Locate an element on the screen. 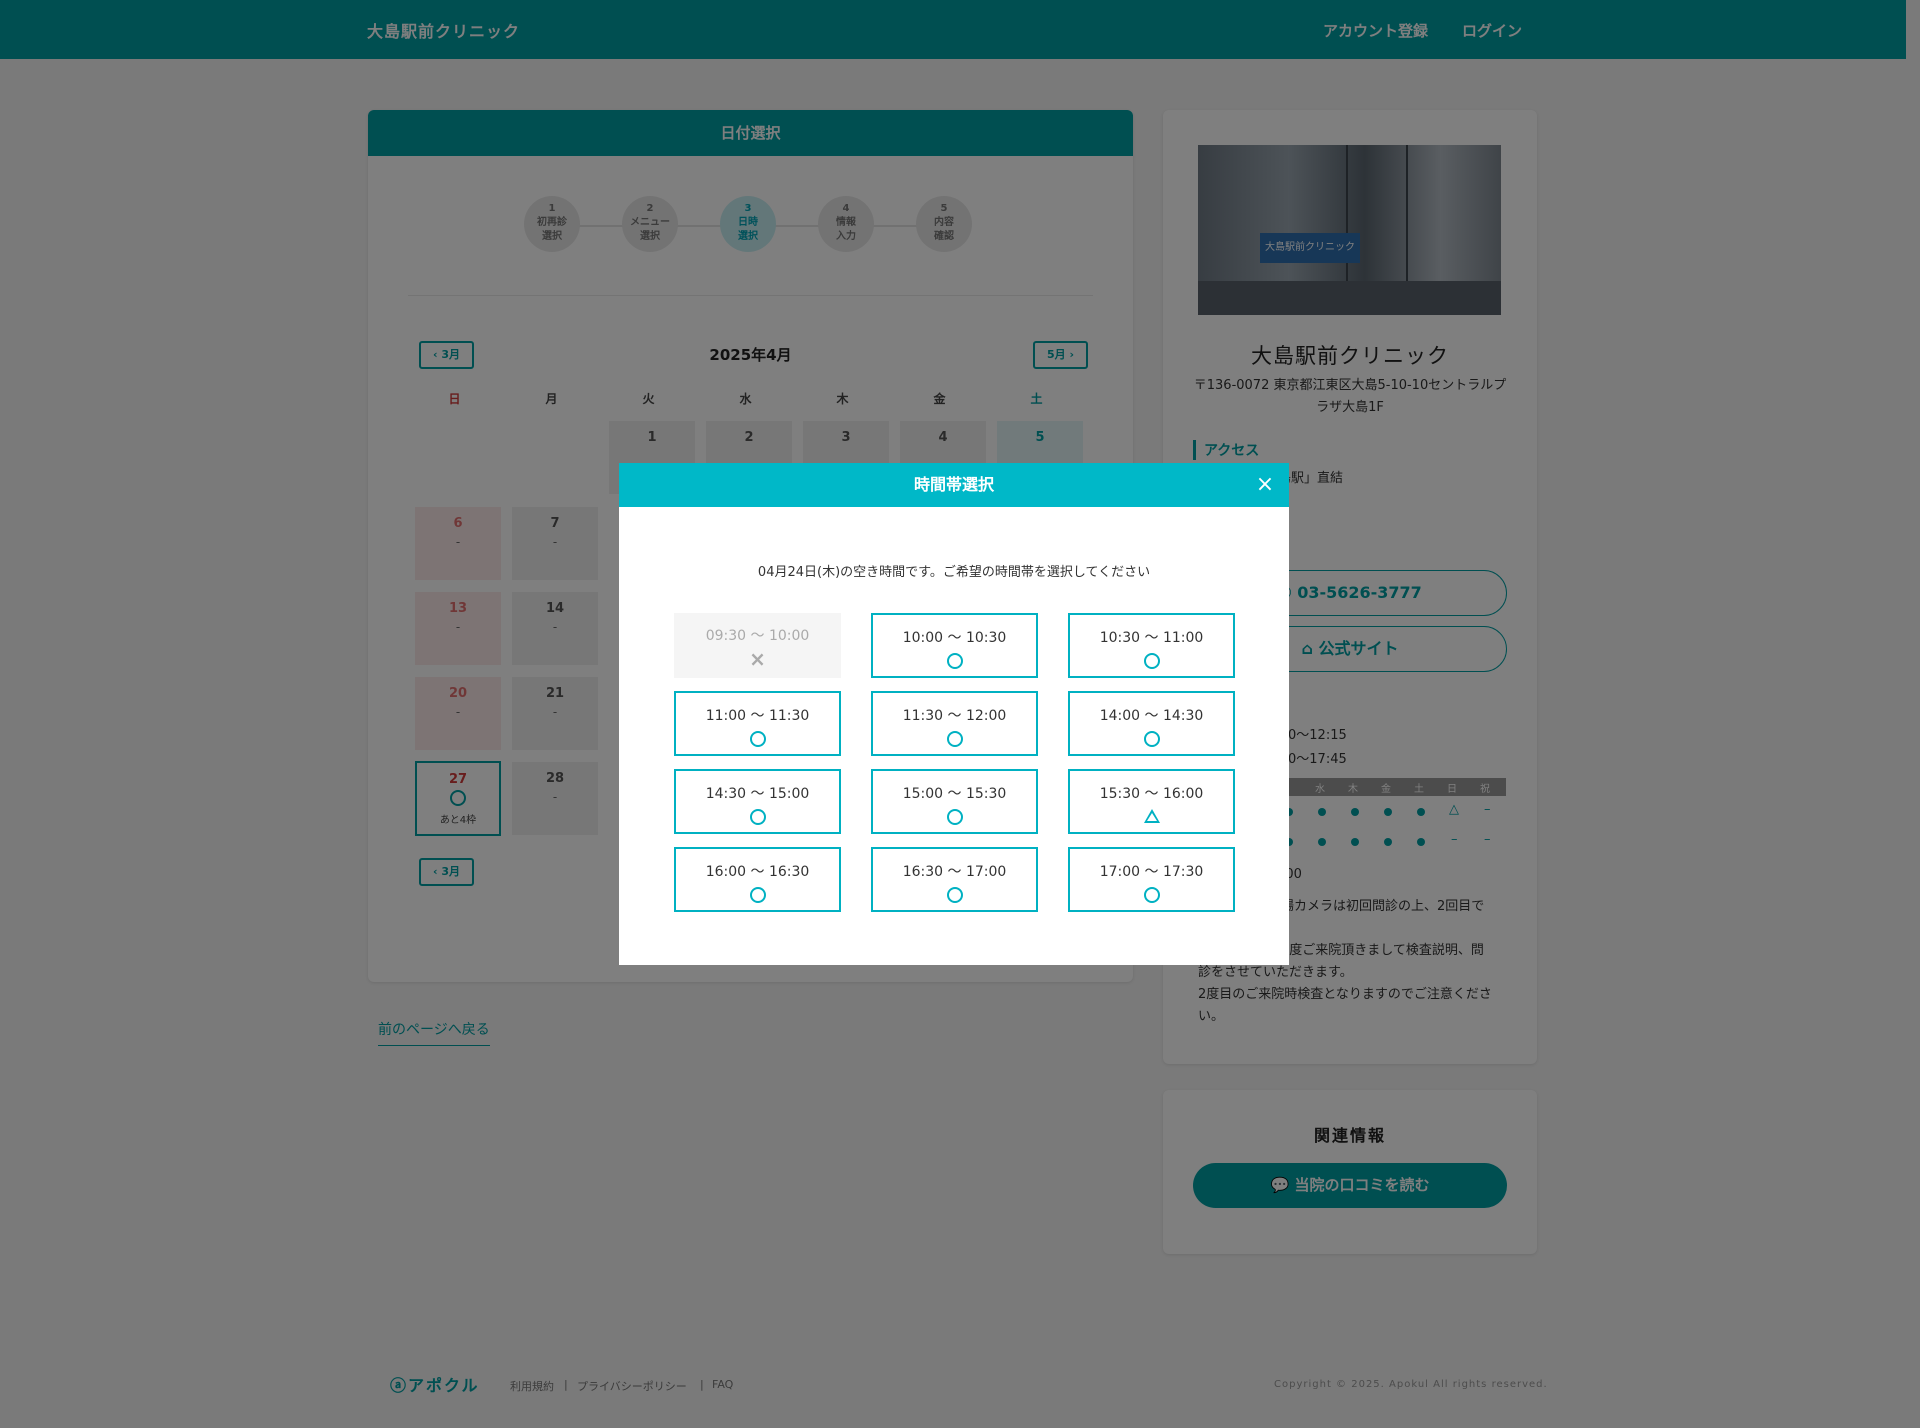 The height and width of the screenshot is (1428, 1920). limited-triangle-icon is located at coordinates (1151, 816).